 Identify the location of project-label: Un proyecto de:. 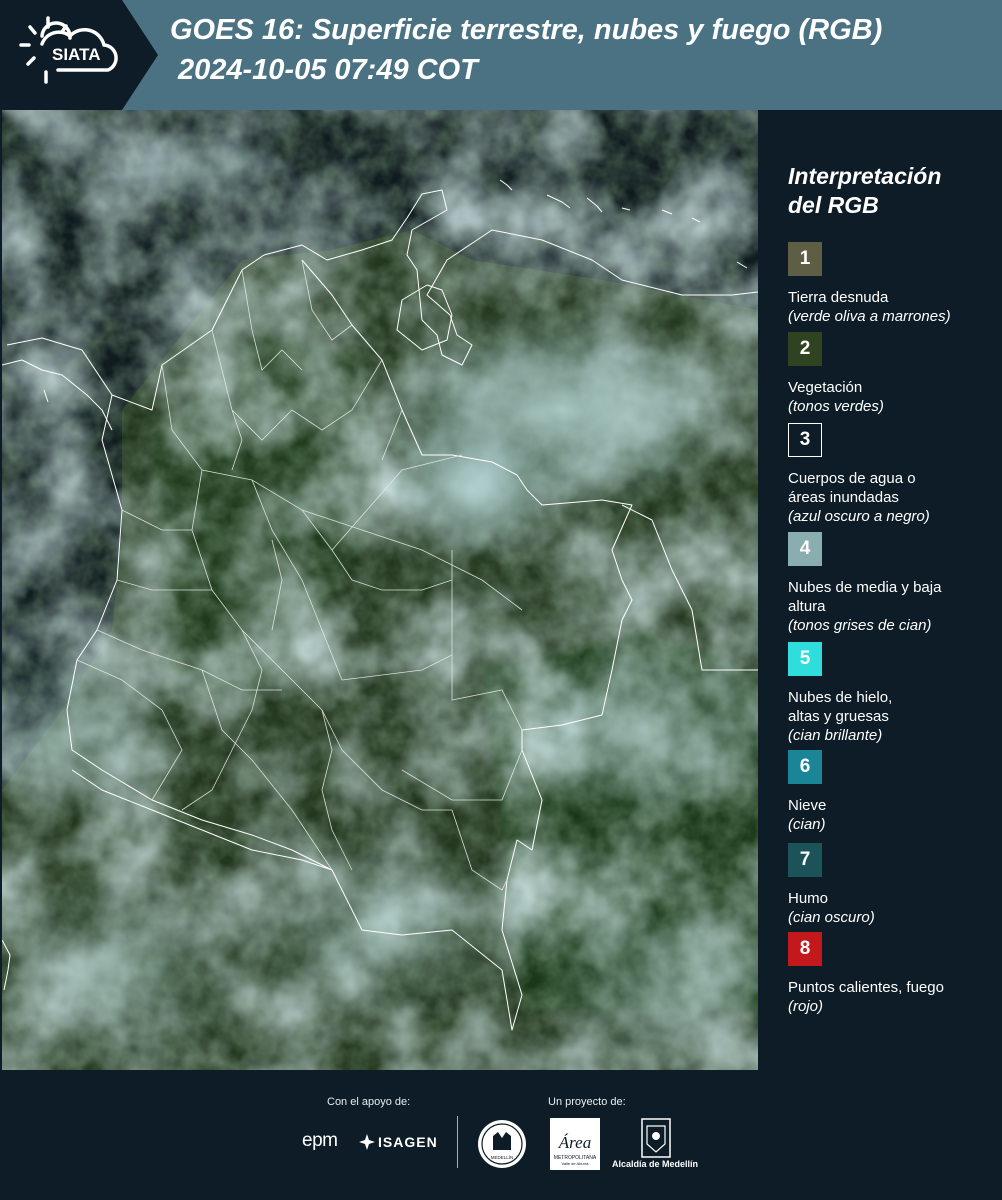
(587, 1102).